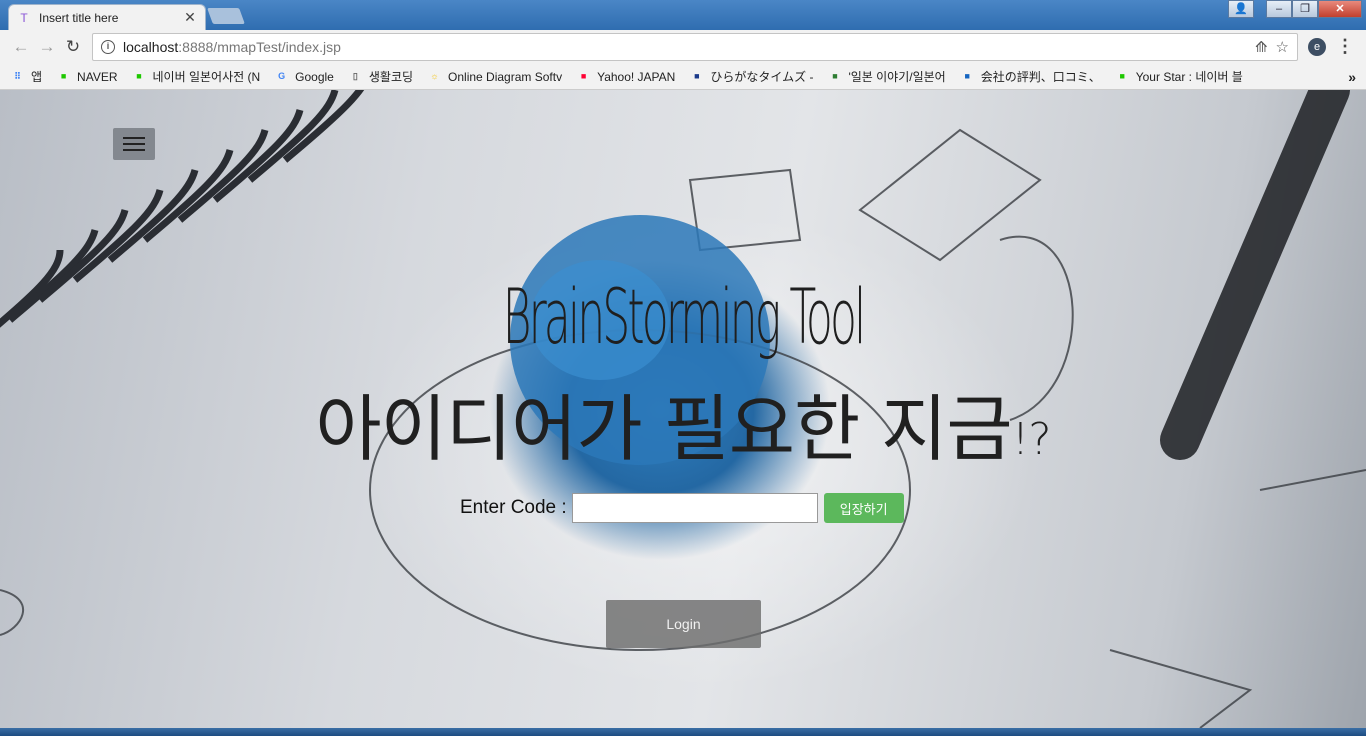 The width and height of the screenshot is (1366, 736). I want to click on yahoo-icon: ■, so click(583, 76).